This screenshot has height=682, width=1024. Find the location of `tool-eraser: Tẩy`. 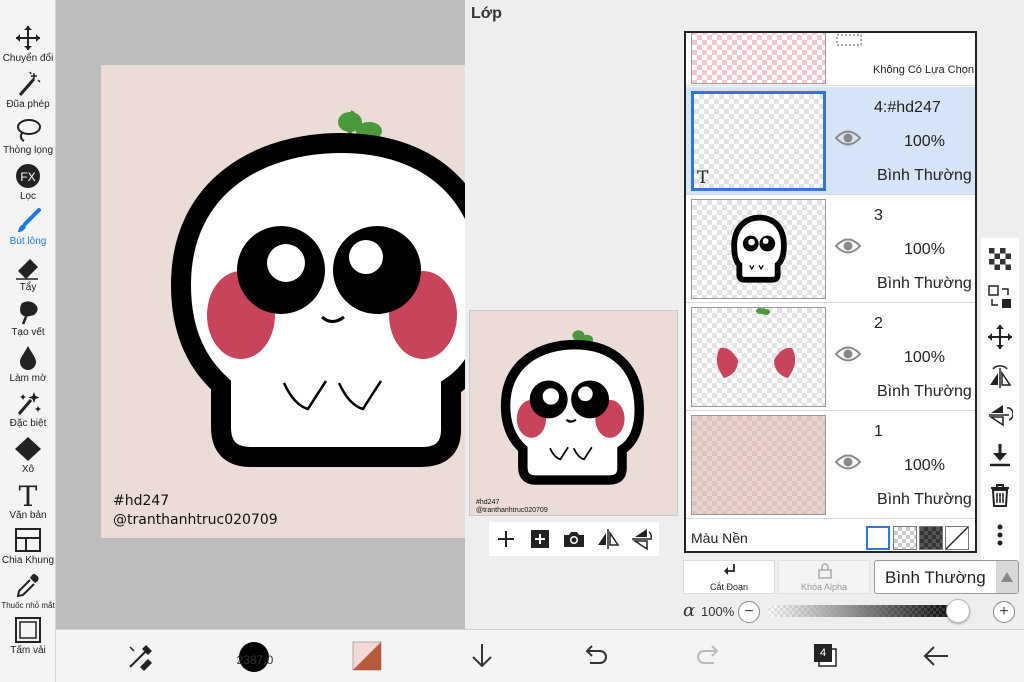

tool-eraser: Tẩy is located at coordinates (28, 274).